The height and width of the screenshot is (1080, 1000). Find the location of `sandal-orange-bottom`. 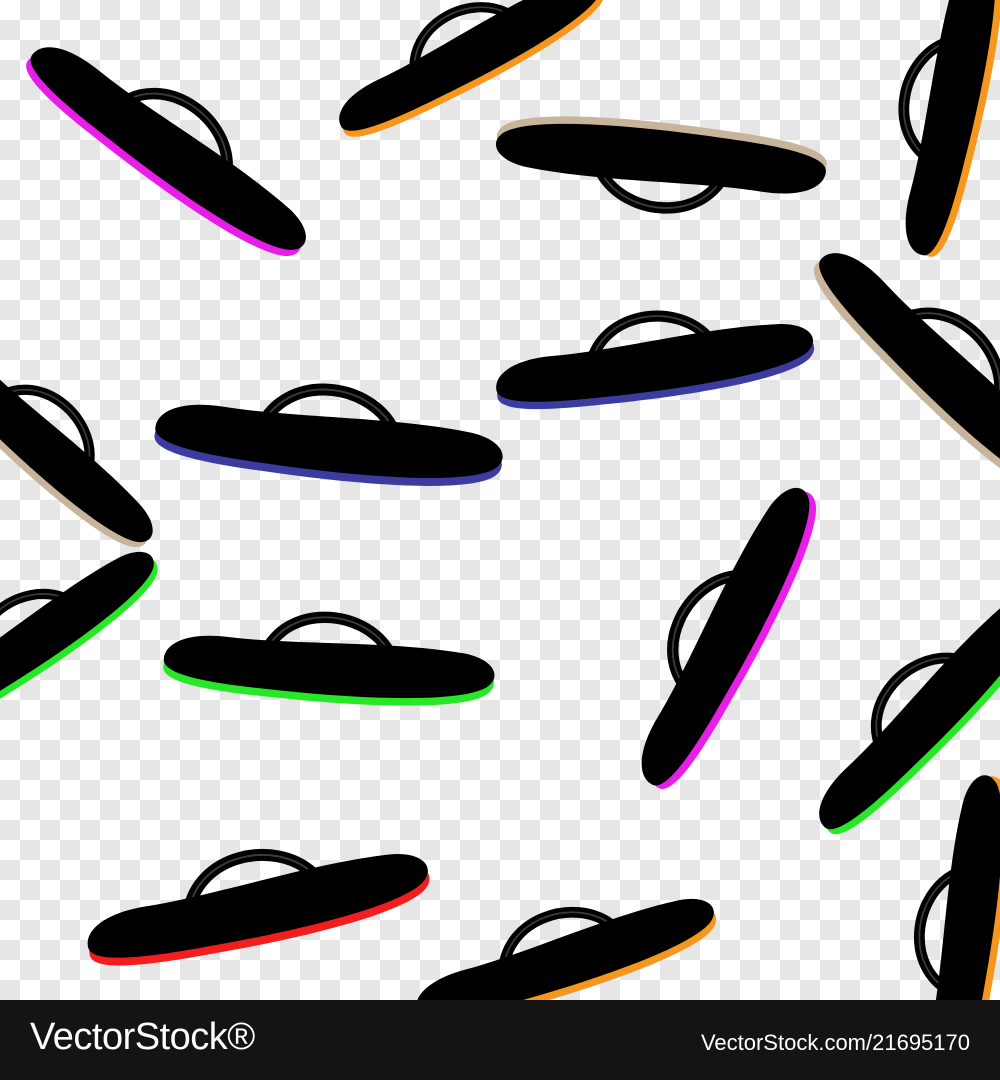

sandal-orange-bottom is located at coordinates (562, 933).